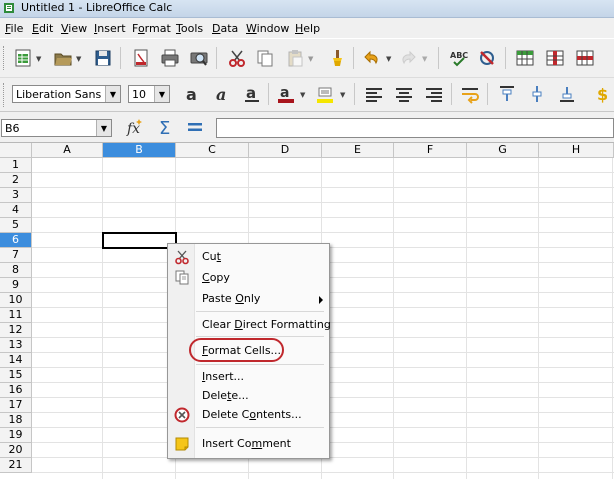 The width and height of the screenshot is (614, 479). What do you see at coordinates (231, 298) in the screenshot?
I see `menu-item-paste-only: Paste Only` at bounding box center [231, 298].